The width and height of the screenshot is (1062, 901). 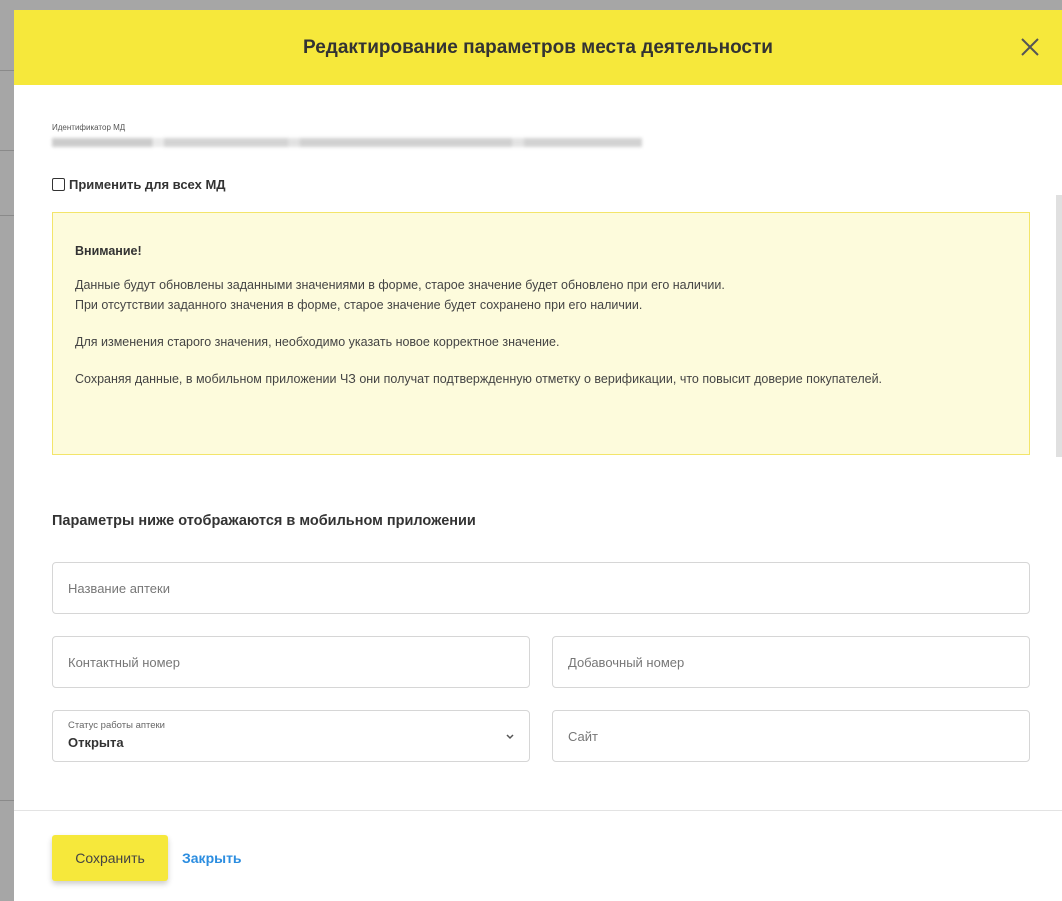 What do you see at coordinates (119, 588) in the screenshot?
I see `pharmacy-name-placeholder: Название аптеки` at bounding box center [119, 588].